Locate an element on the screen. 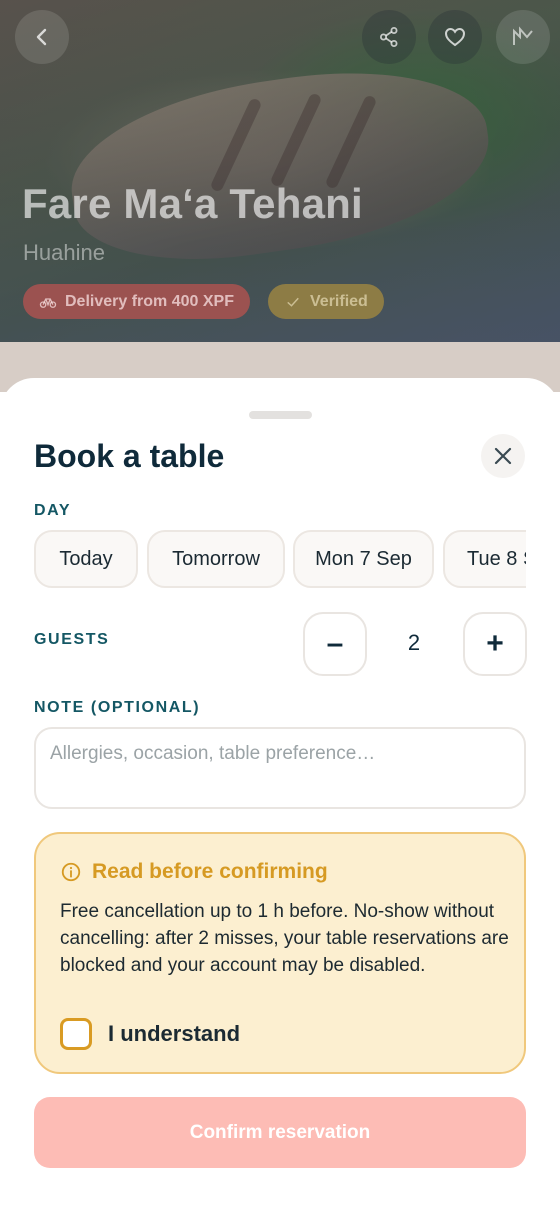 This screenshot has width=560, height=1214. verified-badge: Verified is located at coordinates (326, 301).